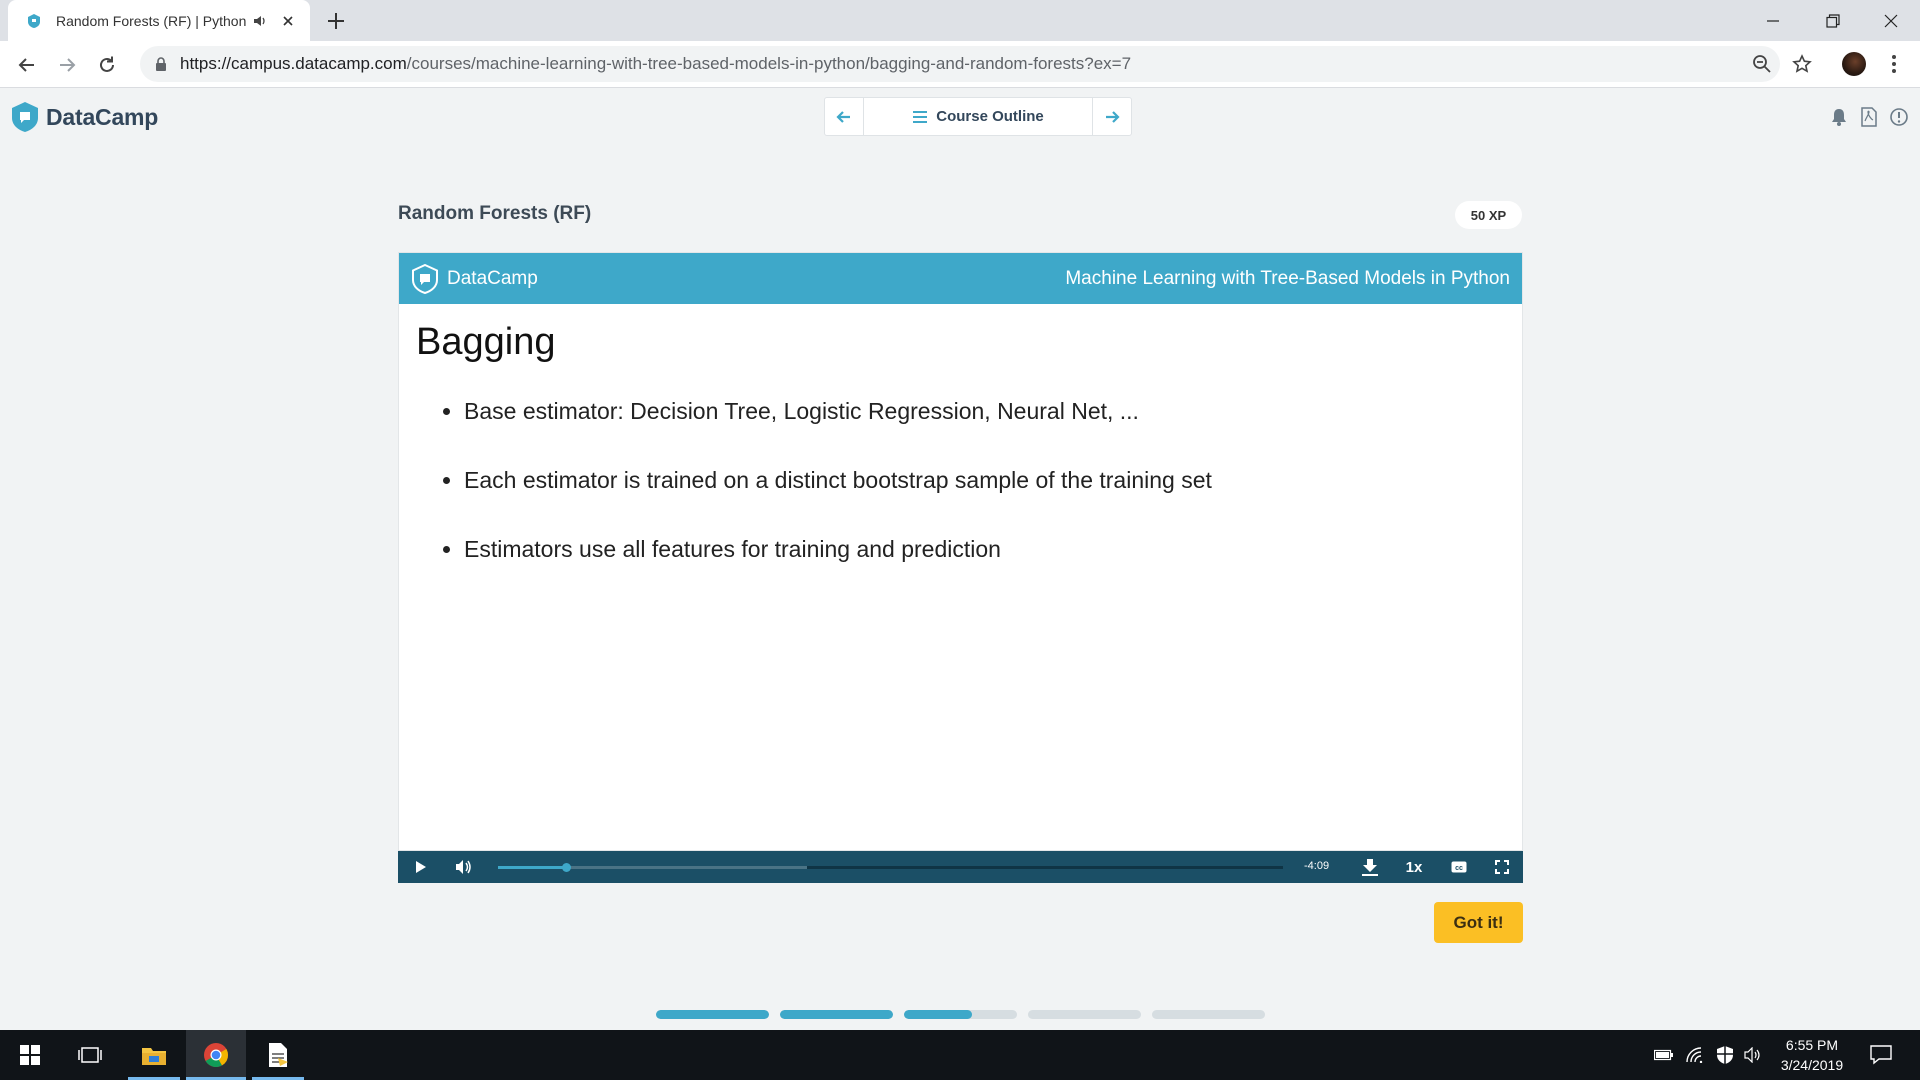 The height and width of the screenshot is (1080, 1920). Describe the element at coordinates (161, 64) in the screenshot. I see `lock-icon` at that location.